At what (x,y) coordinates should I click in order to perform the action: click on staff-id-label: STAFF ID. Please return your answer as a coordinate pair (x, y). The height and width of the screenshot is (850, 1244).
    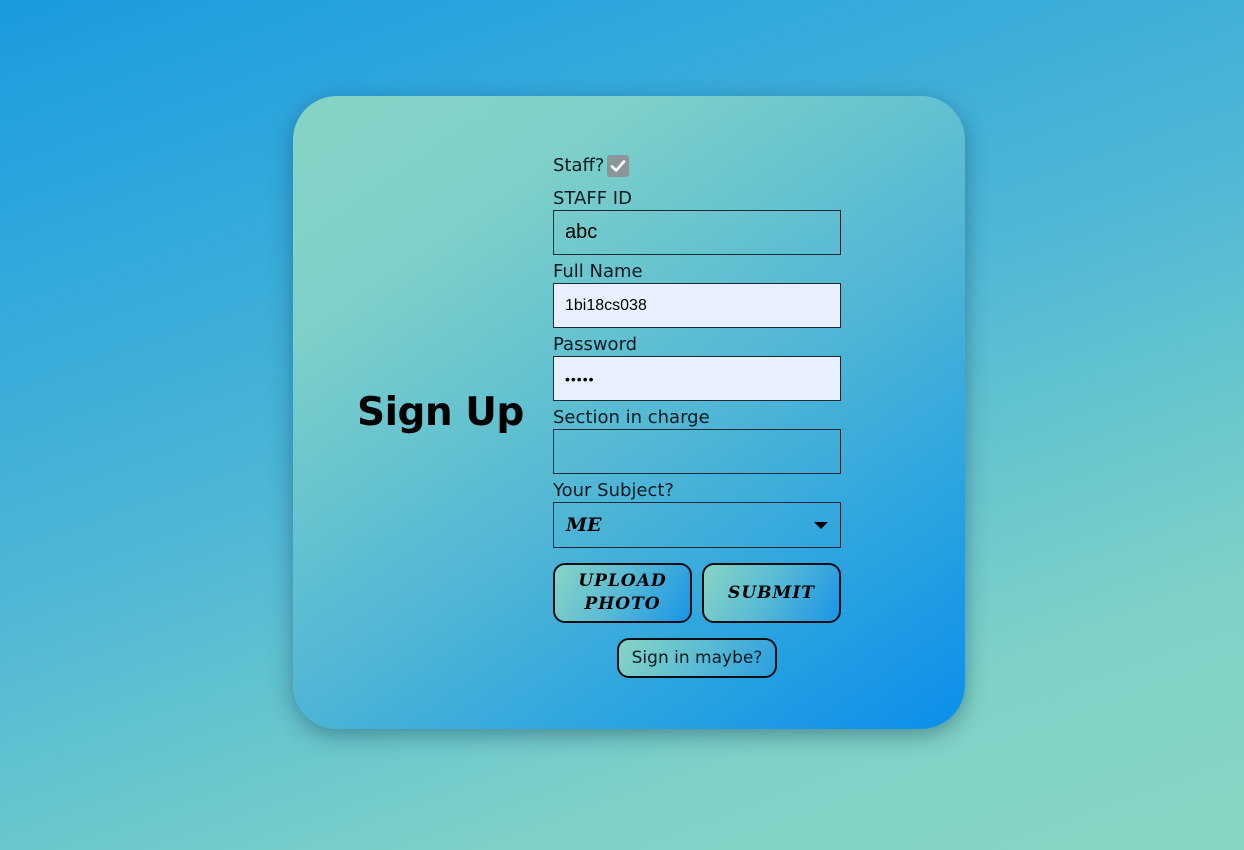
    Looking at the image, I should click on (592, 198).